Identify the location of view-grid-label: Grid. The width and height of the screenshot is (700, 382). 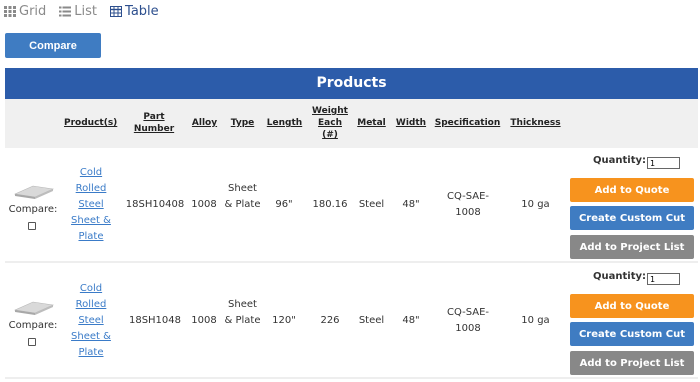
(33, 11).